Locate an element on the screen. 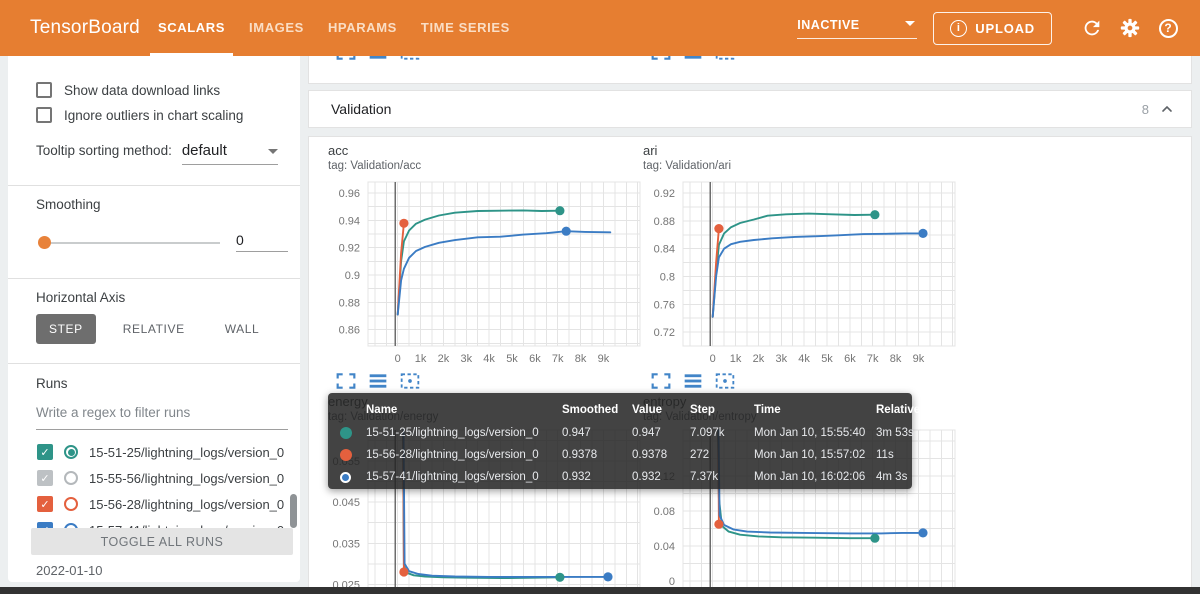 Image resolution: width=1200 pixels, height=594 pixels. svg-text: 0.92 is located at coordinates (349, 249).